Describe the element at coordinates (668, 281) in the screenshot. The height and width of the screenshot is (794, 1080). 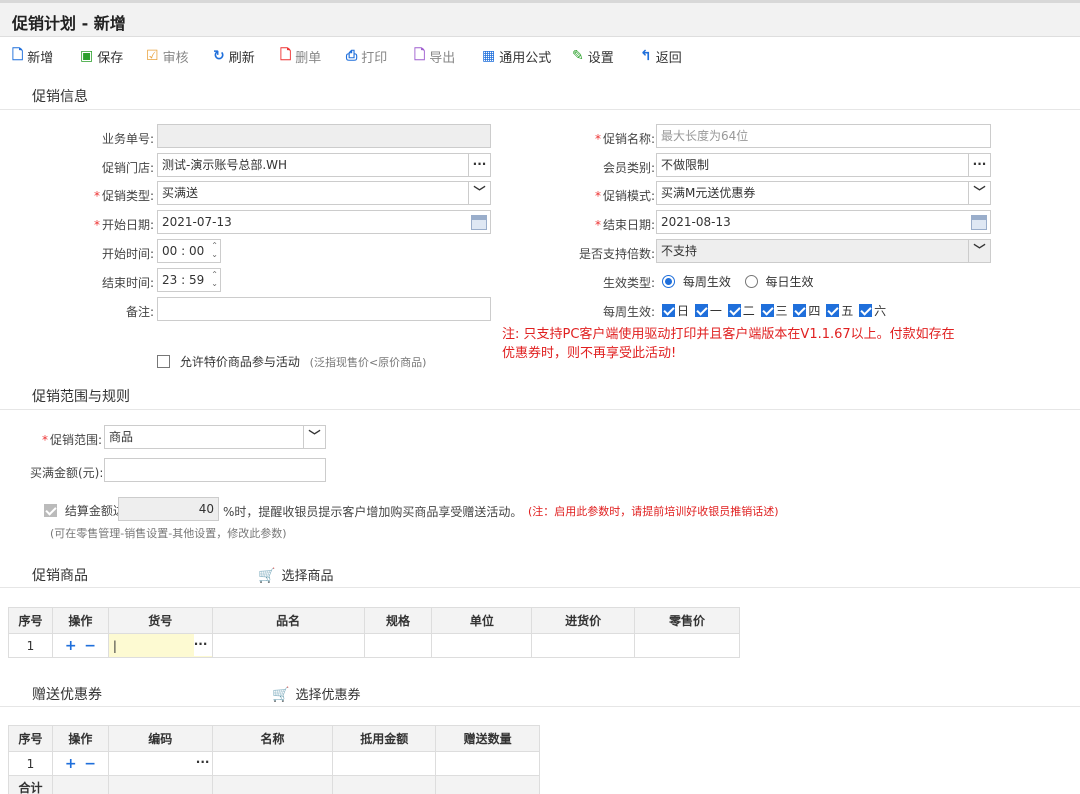
I see `effect-weekly-radio` at that location.